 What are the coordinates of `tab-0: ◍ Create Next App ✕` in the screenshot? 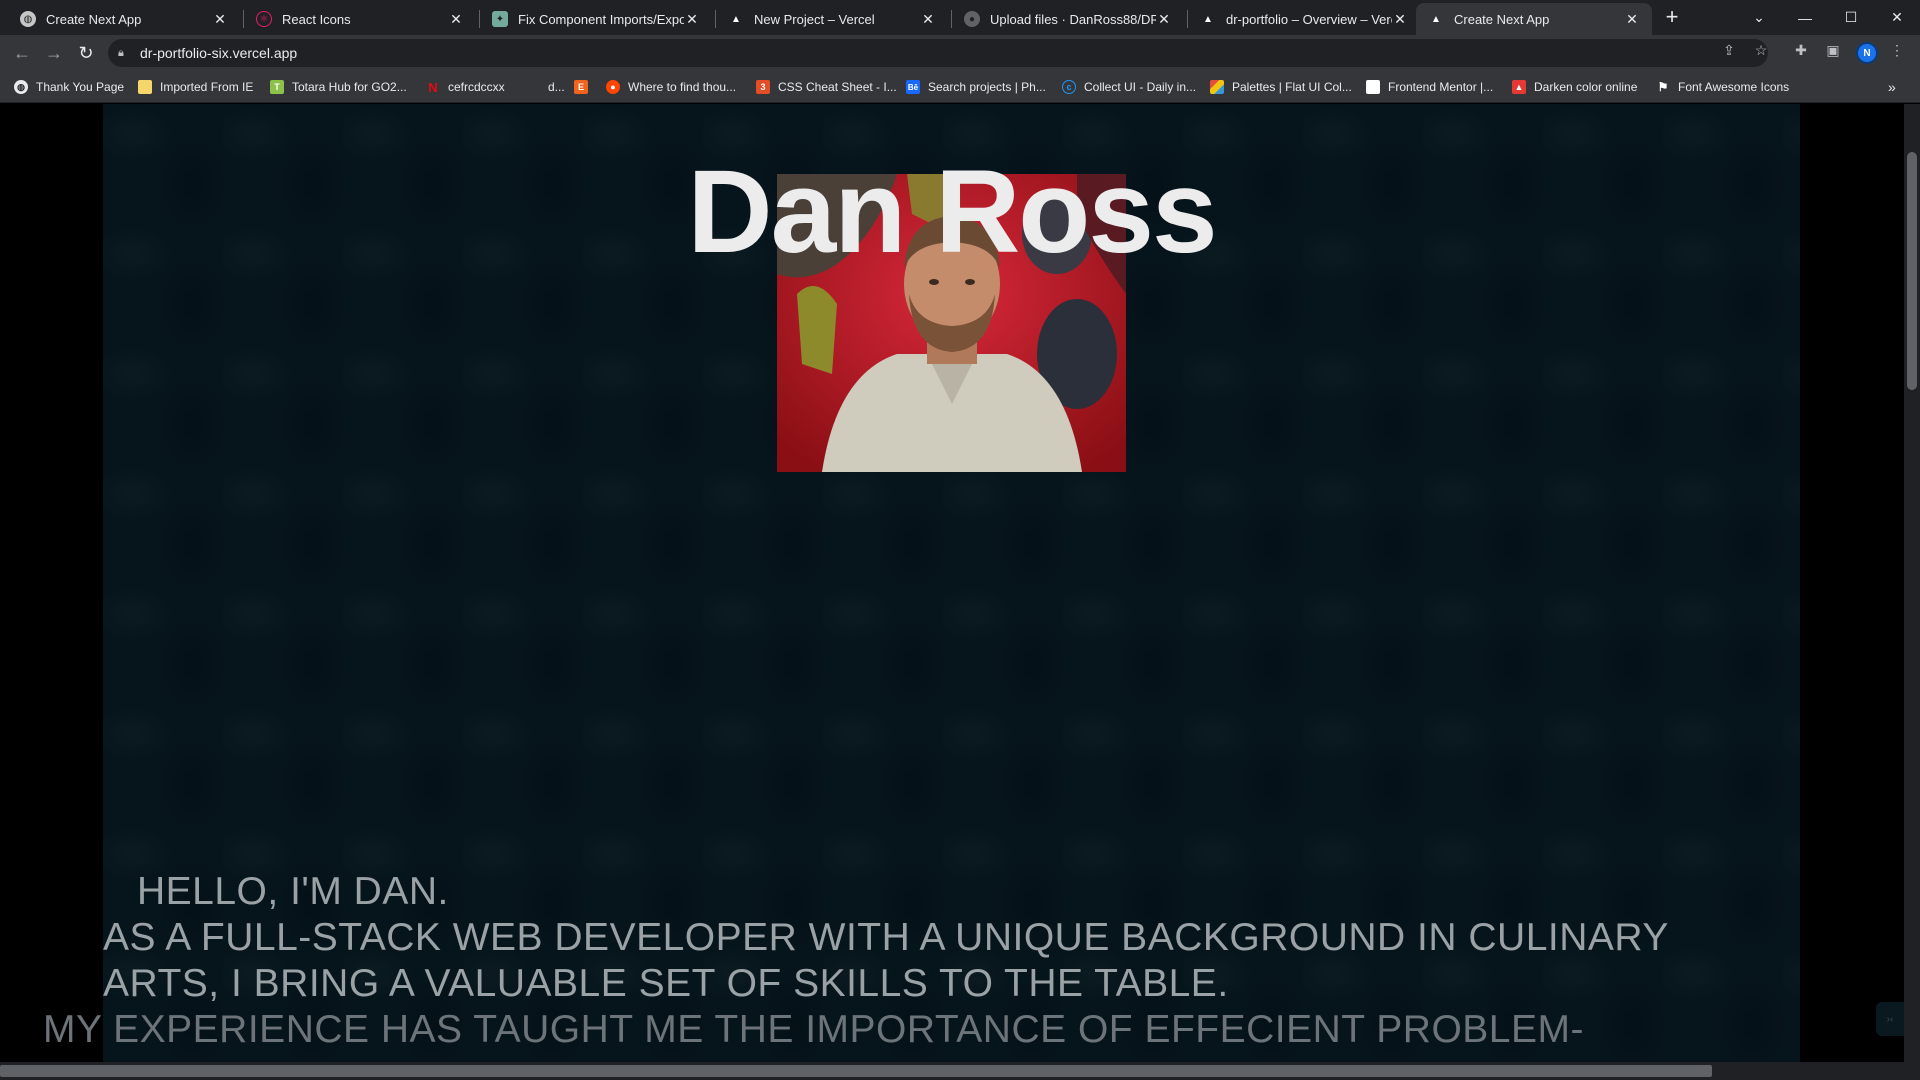 It's located at (124, 19).